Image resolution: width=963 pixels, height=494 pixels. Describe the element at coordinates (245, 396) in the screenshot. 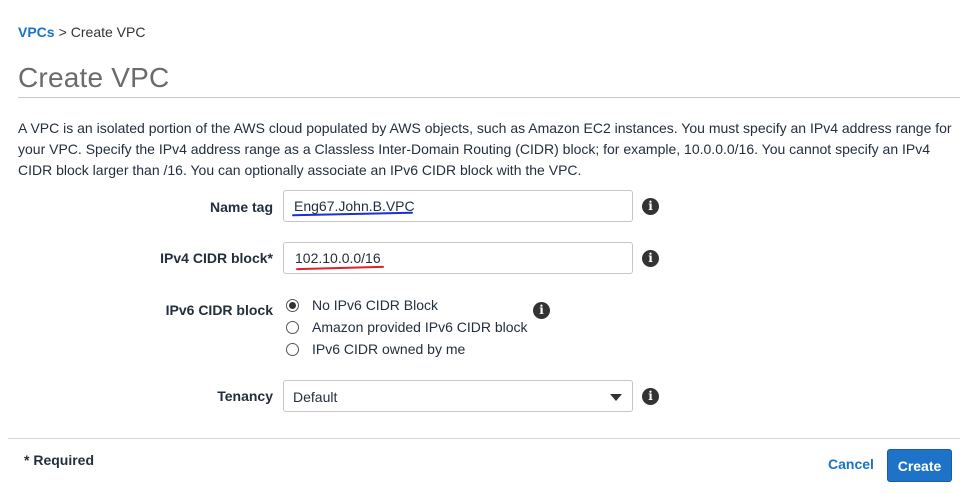

I see `tenancy-label: Tenancy` at that location.